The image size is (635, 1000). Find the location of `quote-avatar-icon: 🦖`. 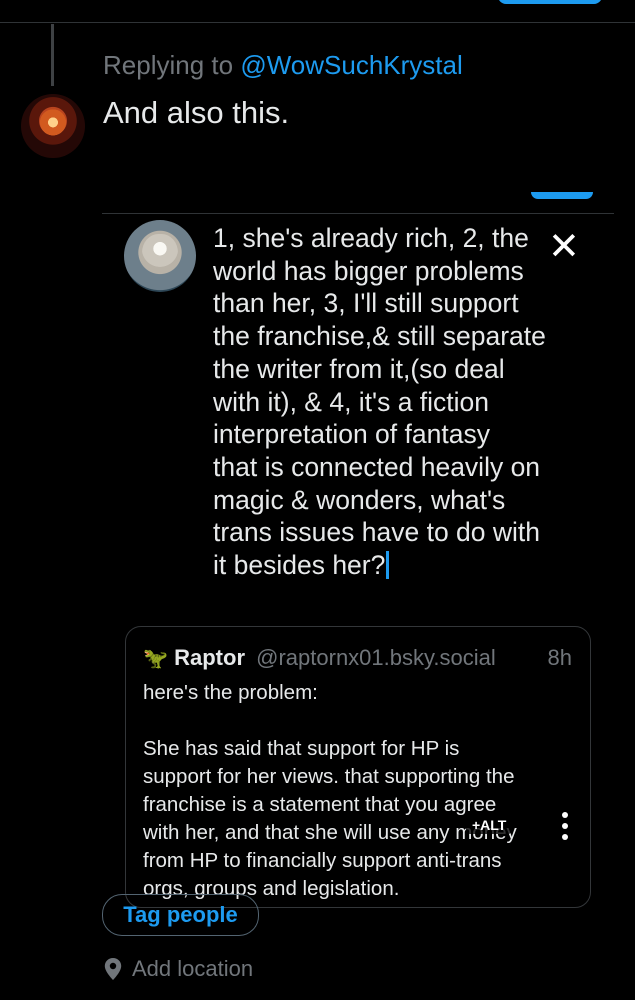

quote-avatar-icon: 🦖 is located at coordinates (155, 659).